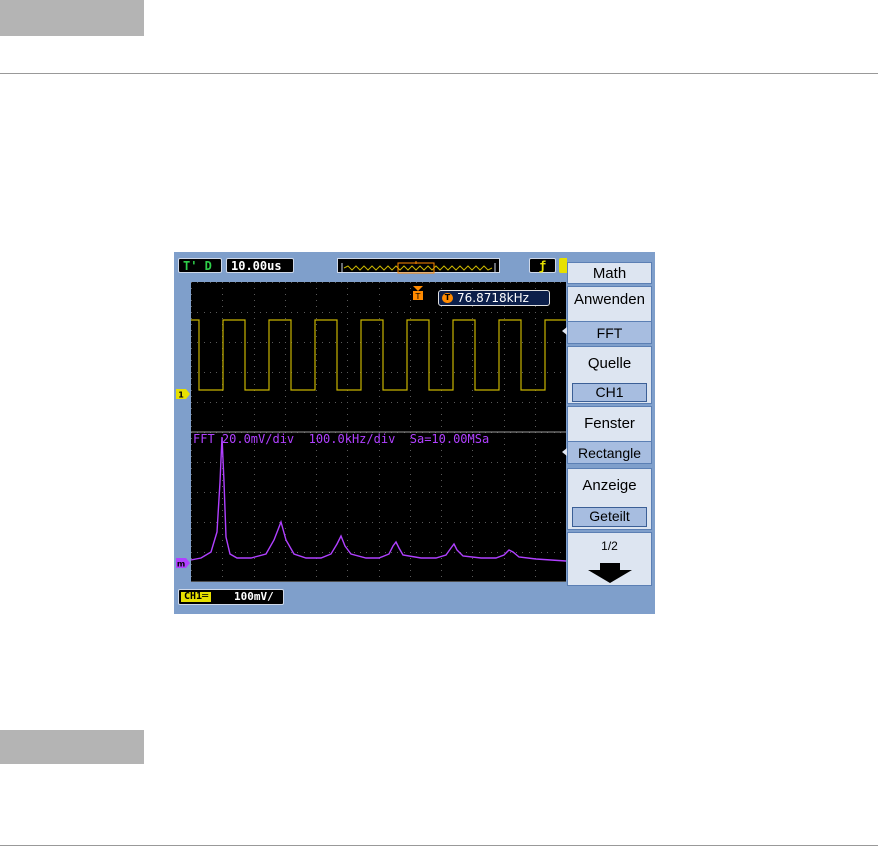  I want to click on softkey-operation-value: FFT, so click(609, 332).